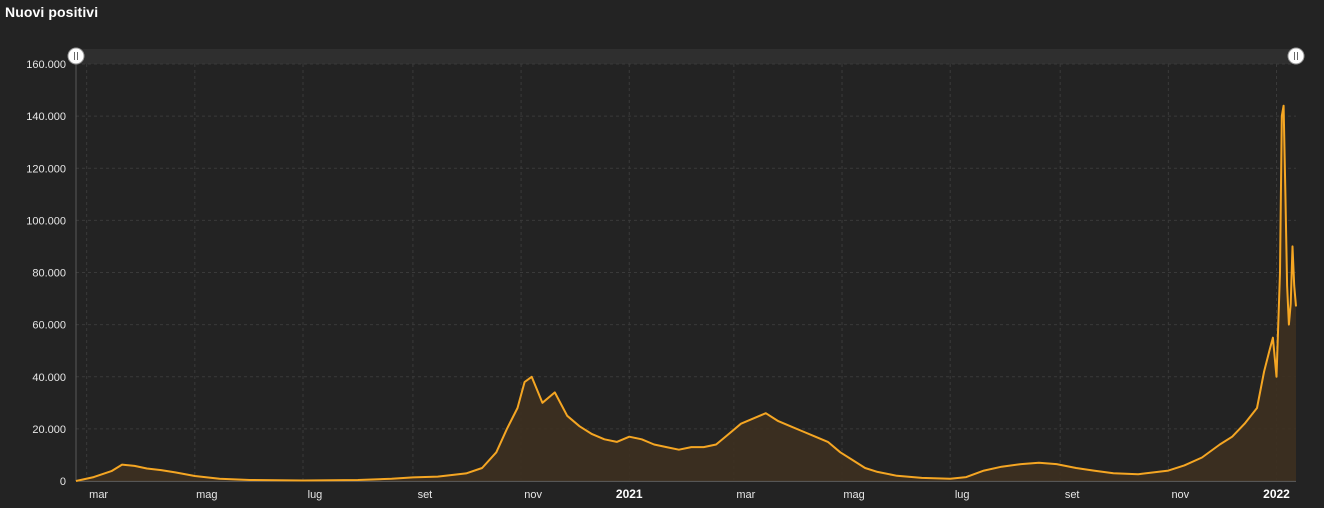 Image resolution: width=1324 pixels, height=508 pixels. Describe the element at coordinates (46, 169) in the screenshot. I see `y-tick-label: 120.000` at that location.